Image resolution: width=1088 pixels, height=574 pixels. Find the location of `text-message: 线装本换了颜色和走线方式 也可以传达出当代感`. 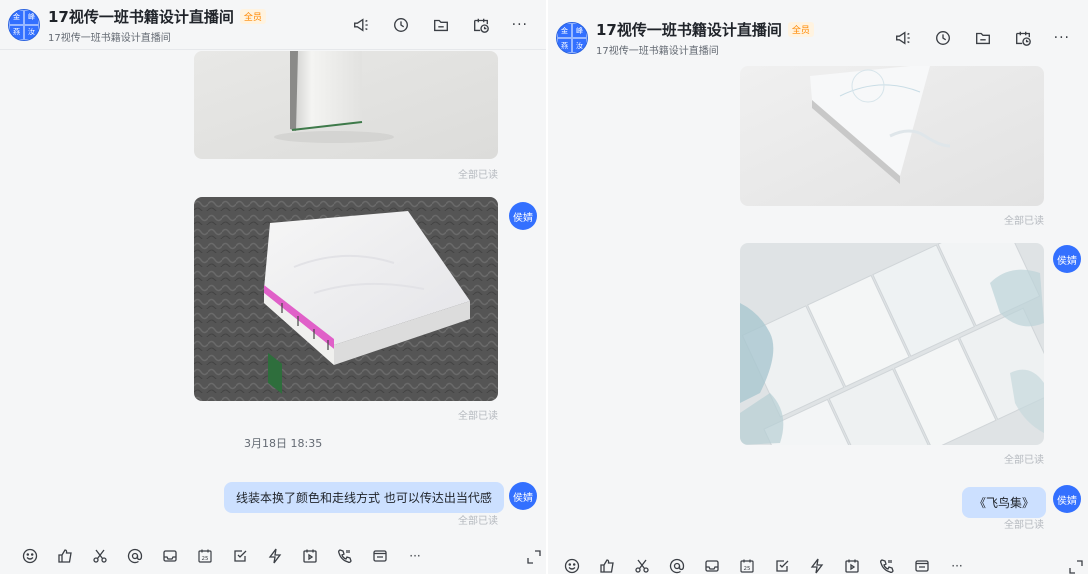

text-message: 线装本换了颜色和走线方式 也可以传达出当代感 is located at coordinates (364, 497).